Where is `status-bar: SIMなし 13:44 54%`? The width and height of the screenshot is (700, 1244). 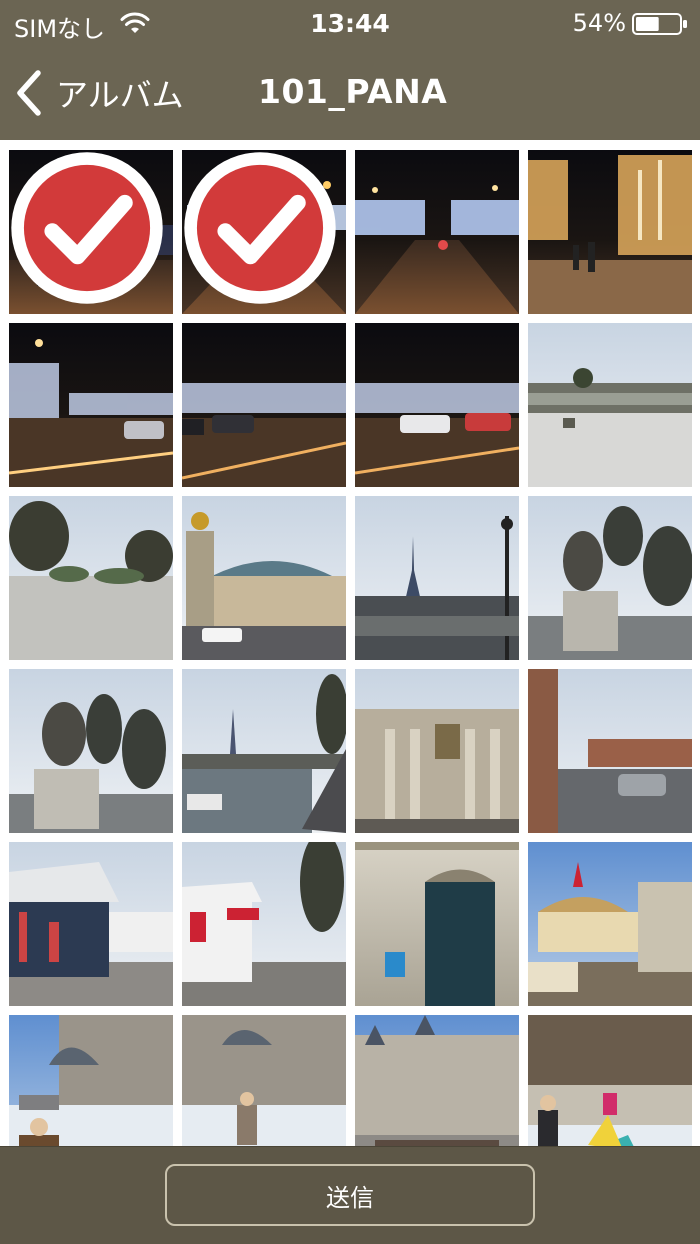
status-bar: SIMなし 13:44 54% is located at coordinates (350, 24).